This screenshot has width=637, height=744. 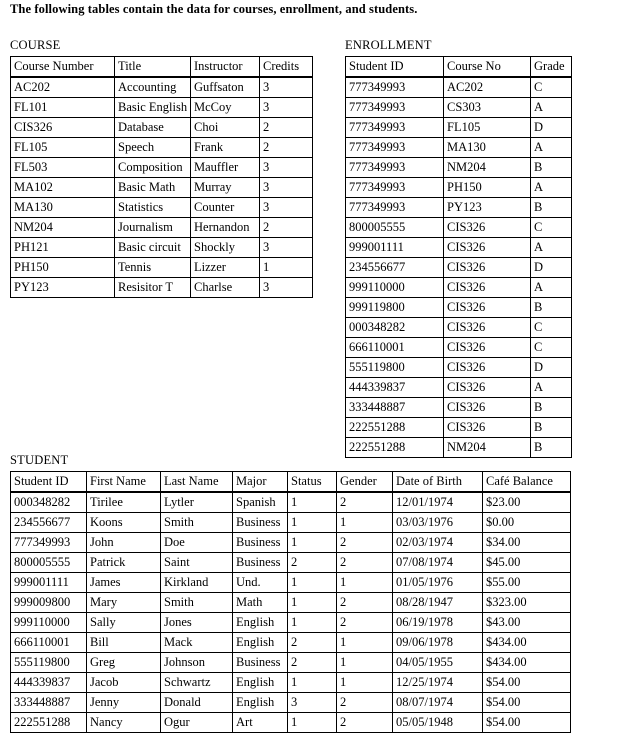 I want to click on table-cell: Saint, so click(x=196, y=562).